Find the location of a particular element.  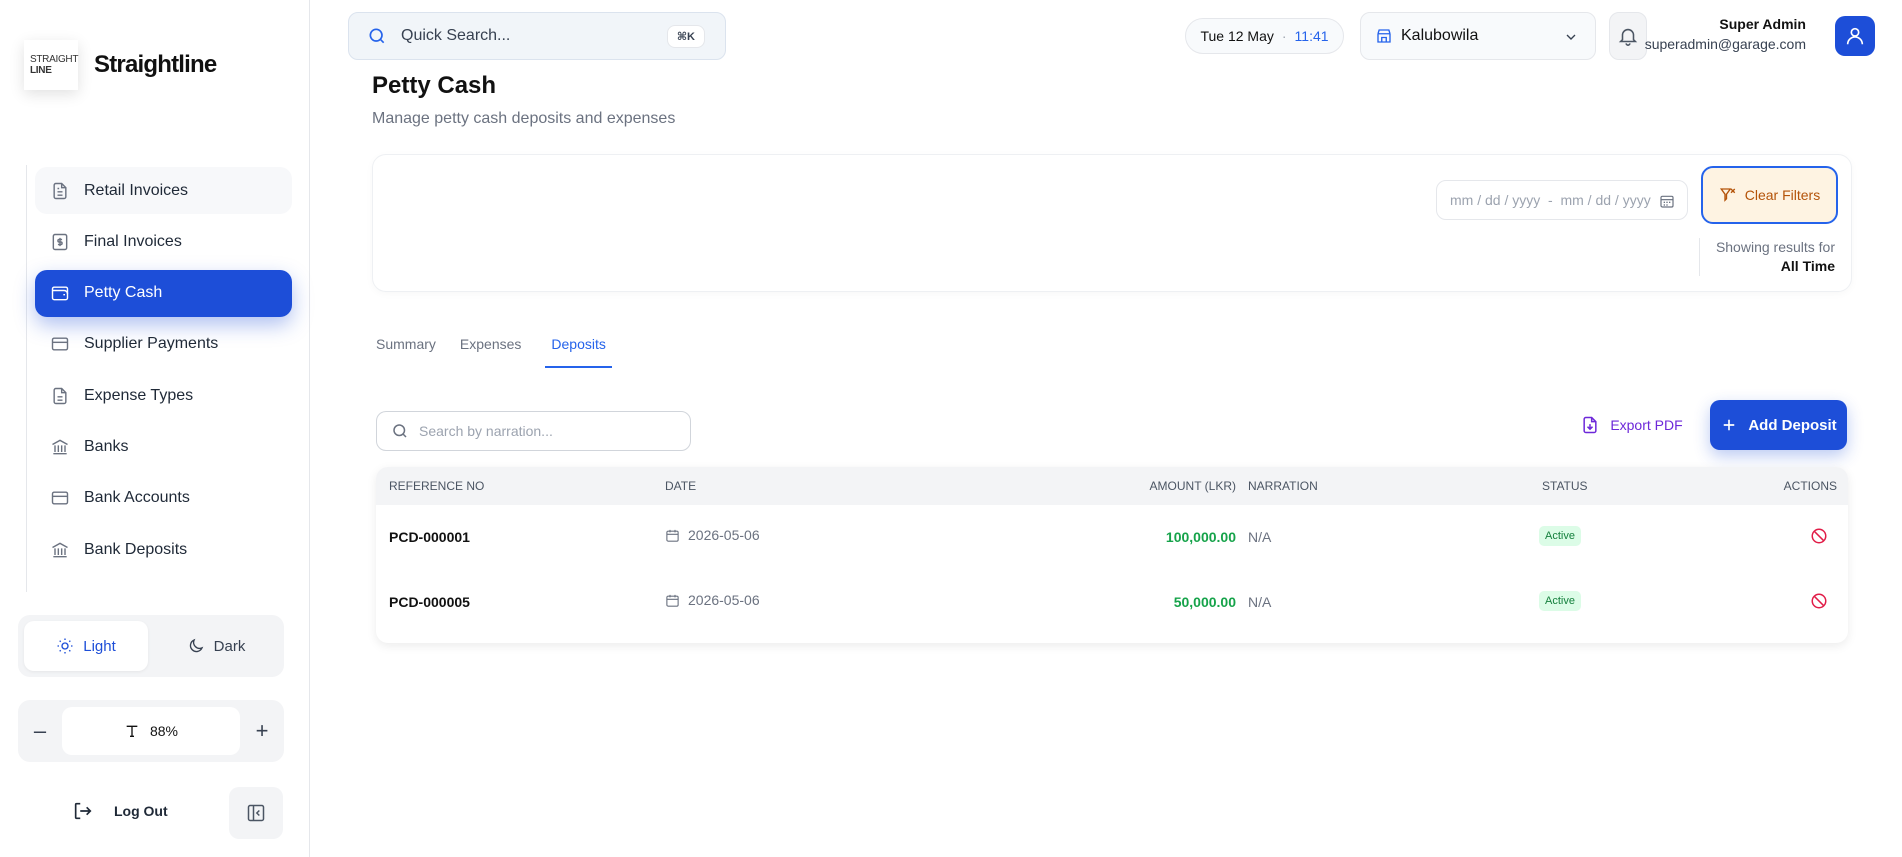

header-reference-no: Reference No is located at coordinates (436, 486).